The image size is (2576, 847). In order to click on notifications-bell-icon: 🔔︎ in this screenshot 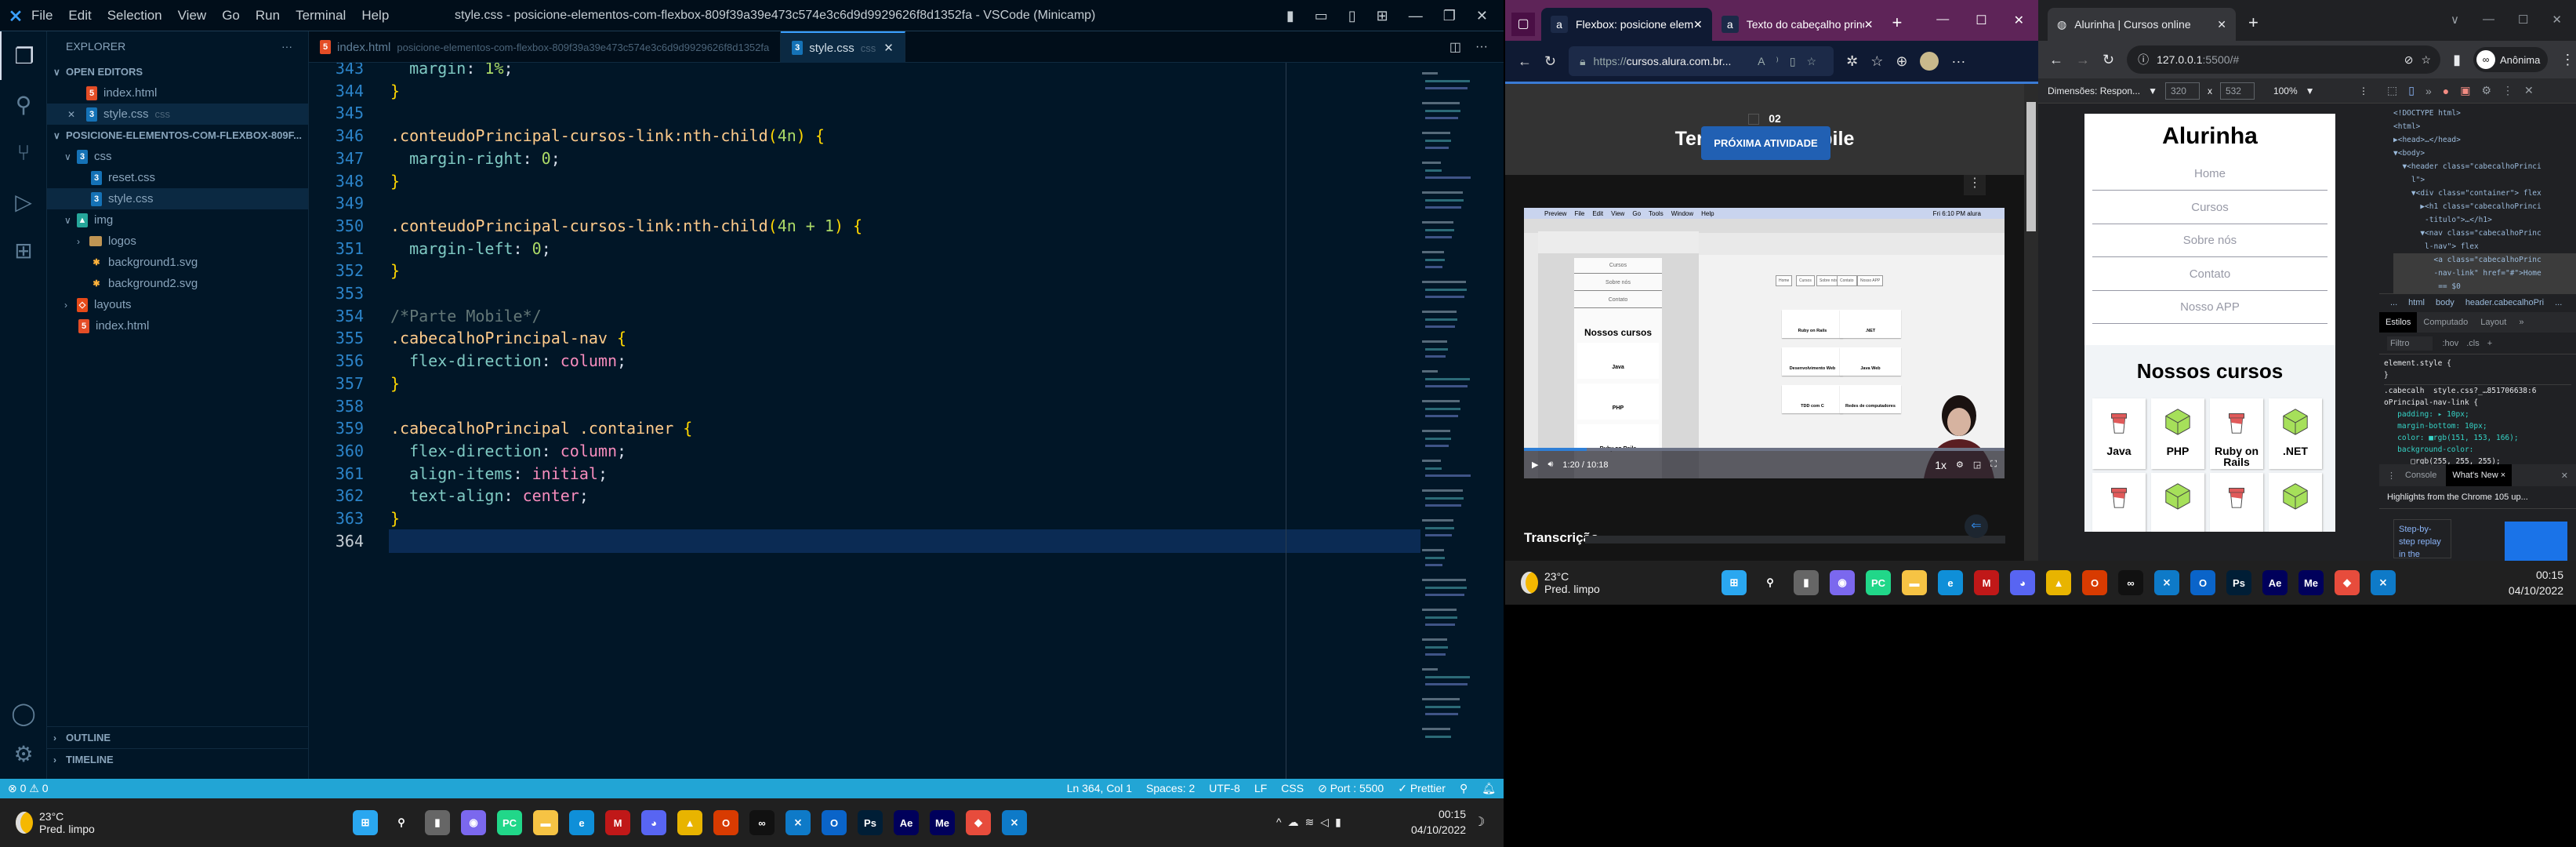, I will do `click(1489, 788)`.